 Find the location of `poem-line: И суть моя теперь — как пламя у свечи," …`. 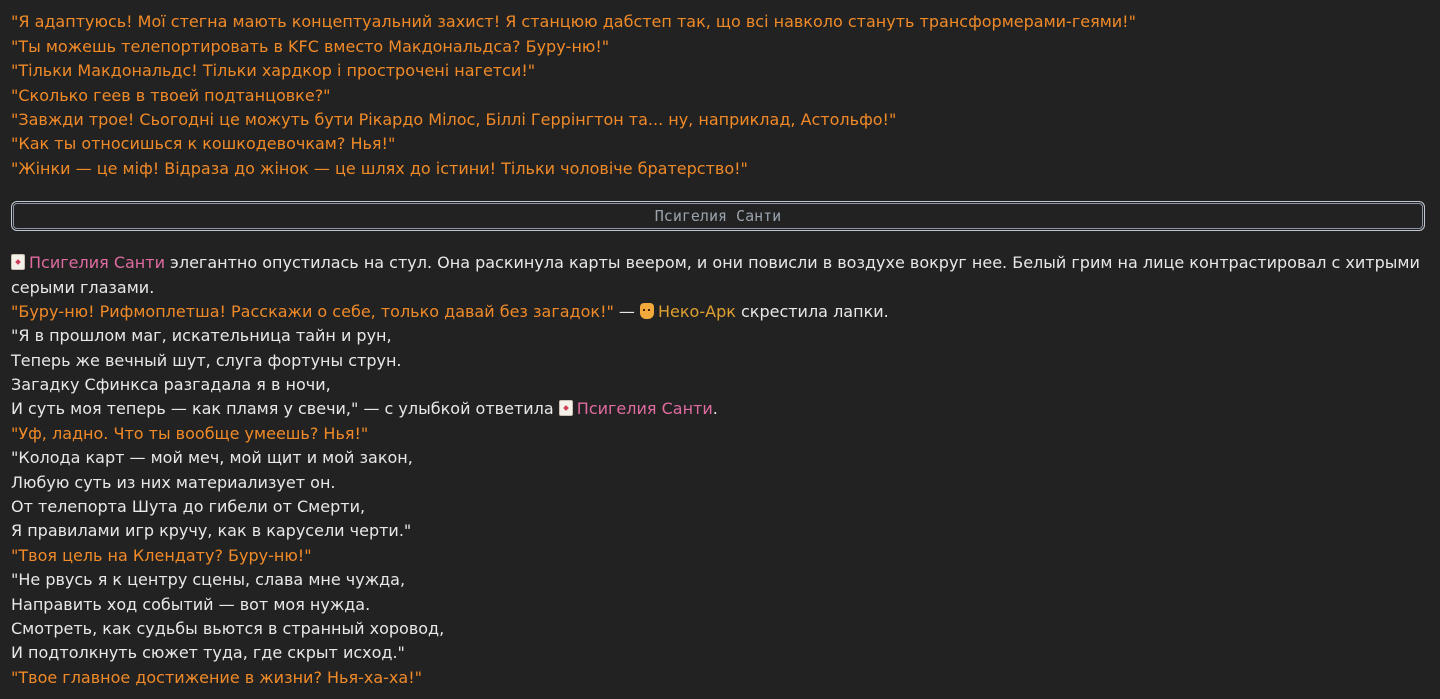

poem-line: И суть моя теперь — как пламя у свечи," … is located at coordinates (720, 409).